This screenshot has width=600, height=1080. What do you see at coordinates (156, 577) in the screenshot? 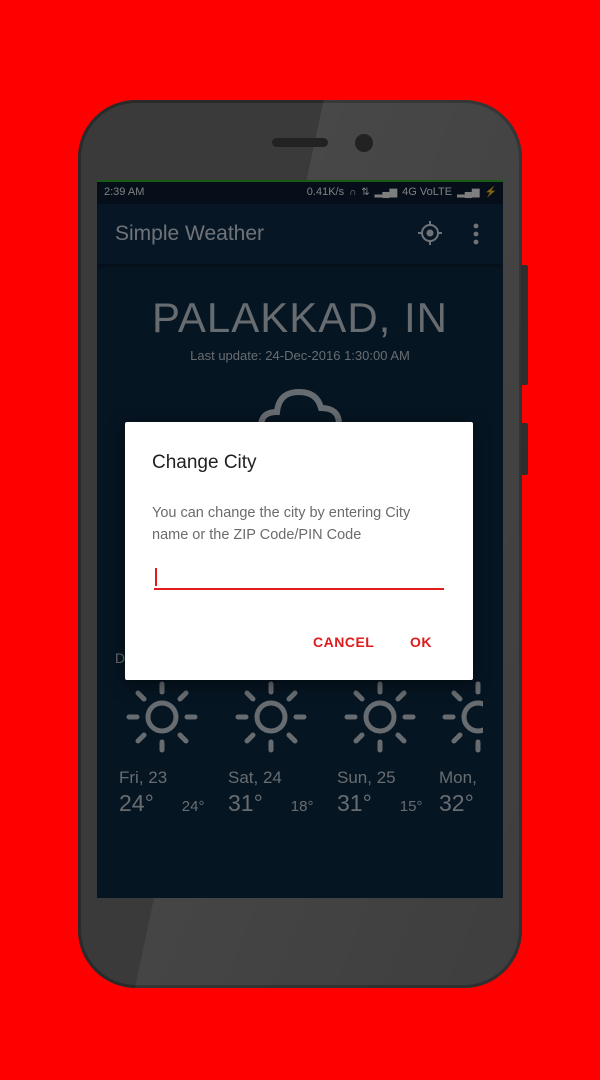
I see `text-cursor` at bounding box center [156, 577].